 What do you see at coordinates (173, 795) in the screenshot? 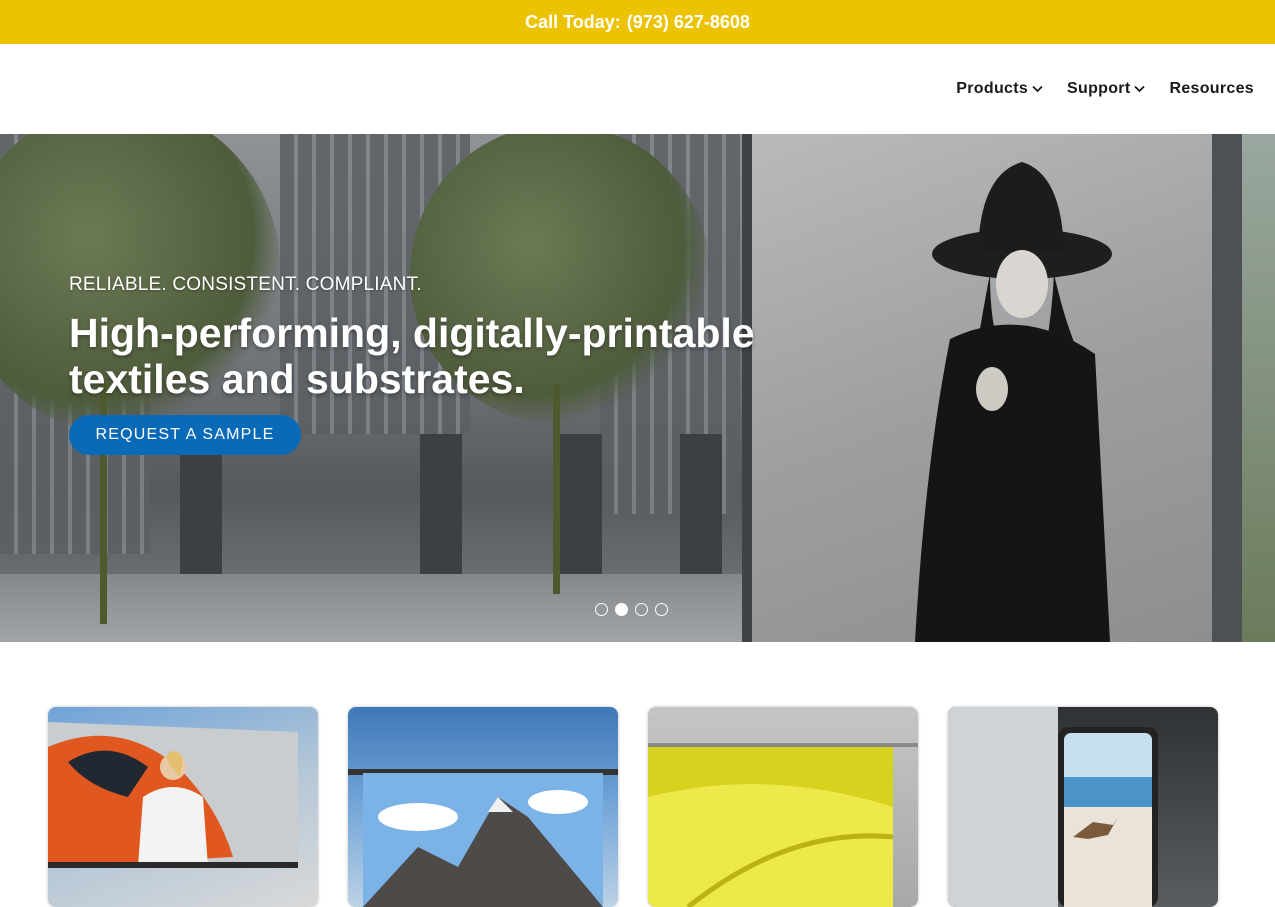
I see `billboard-woman-car-image` at bounding box center [173, 795].